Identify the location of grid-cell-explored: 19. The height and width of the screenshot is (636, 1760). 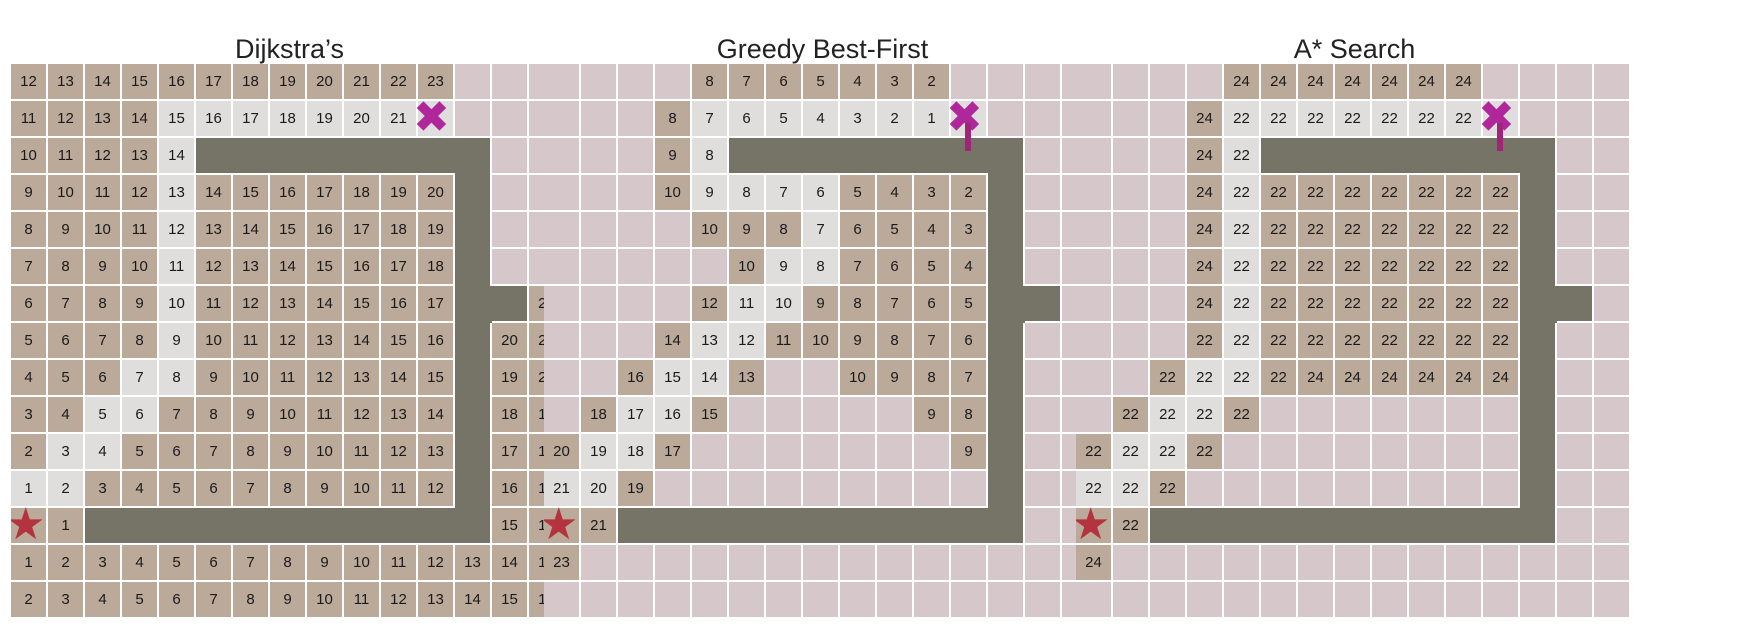
(287, 81).